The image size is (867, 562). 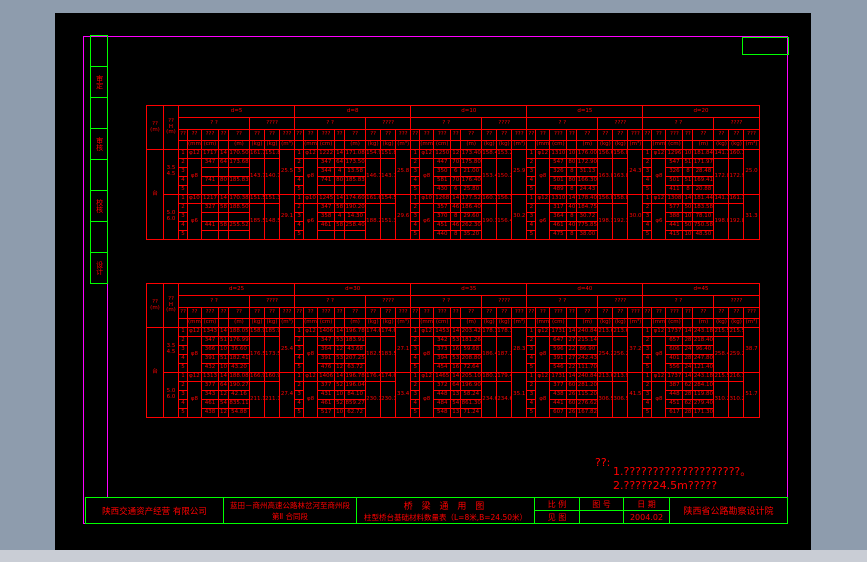 What do you see at coordinates (558, 135) in the screenshot?
I see `table-cell: ???` at bounding box center [558, 135].